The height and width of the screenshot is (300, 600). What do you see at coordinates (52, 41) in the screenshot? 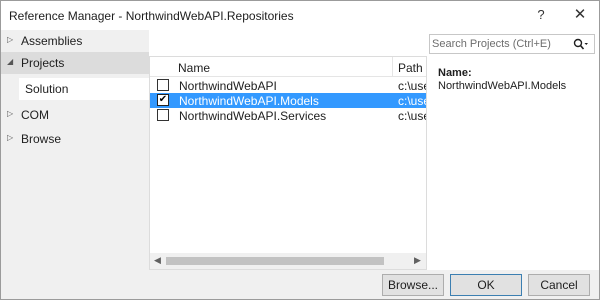
I see `sidebar-item-label: Assemblies` at bounding box center [52, 41].